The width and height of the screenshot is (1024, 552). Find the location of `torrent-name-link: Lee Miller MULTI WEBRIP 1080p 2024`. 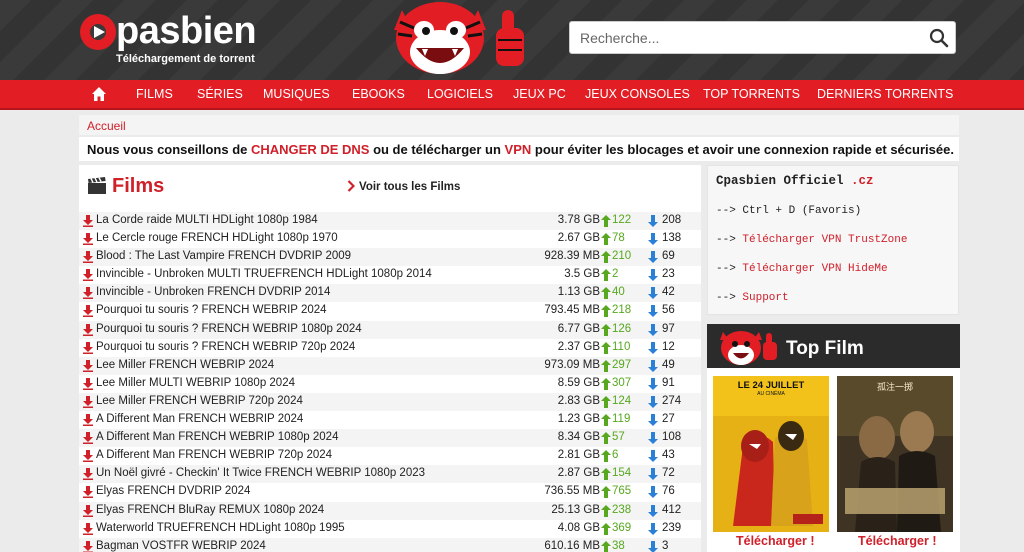

torrent-name-link: Lee Miller MULTI WEBRIP 1080p 2024 is located at coordinates (195, 383).